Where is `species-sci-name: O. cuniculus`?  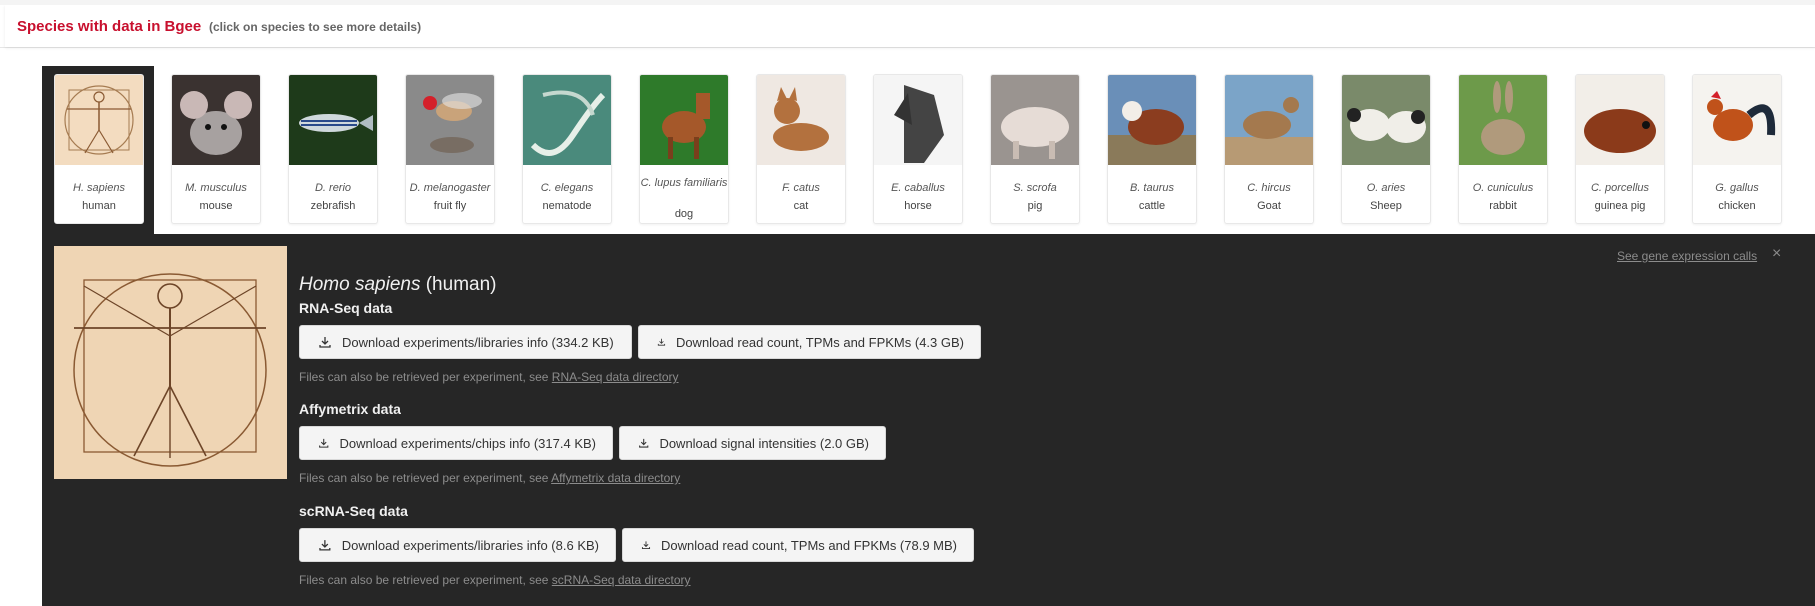
species-sci-name: O. cuniculus is located at coordinates (1503, 188).